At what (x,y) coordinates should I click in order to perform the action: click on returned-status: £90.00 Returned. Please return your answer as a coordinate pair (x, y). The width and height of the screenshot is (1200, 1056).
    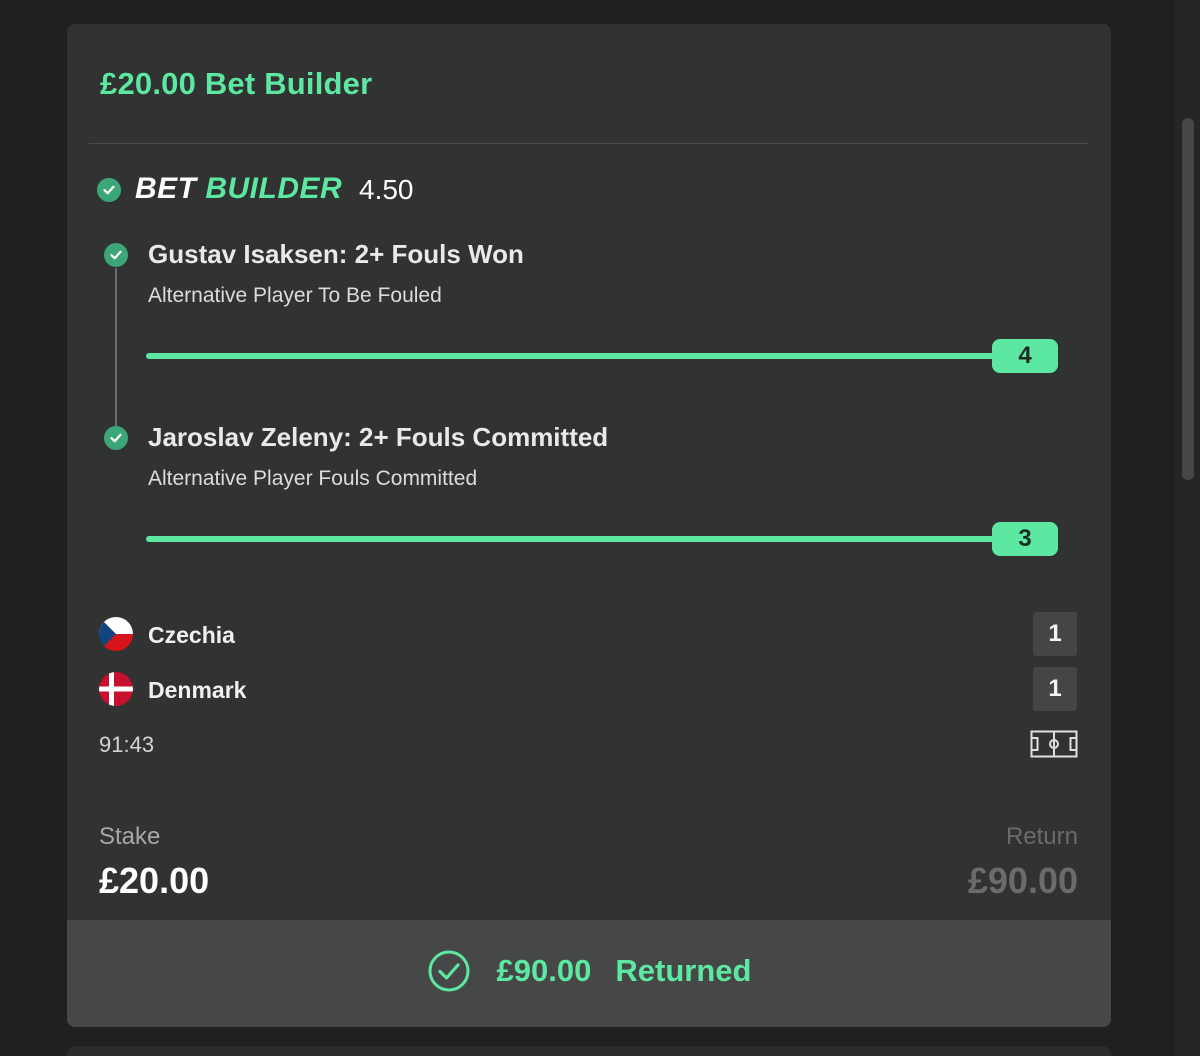
    Looking at the image, I should click on (589, 971).